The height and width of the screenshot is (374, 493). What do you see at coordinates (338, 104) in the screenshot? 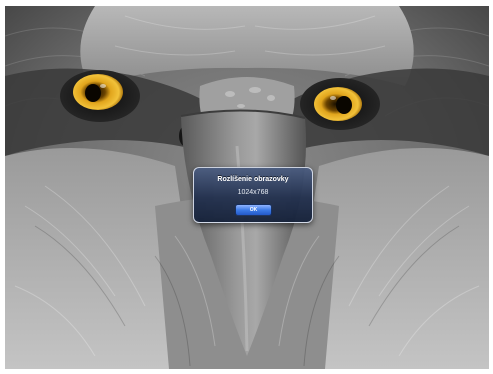
I see `right-eye` at bounding box center [338, 104].